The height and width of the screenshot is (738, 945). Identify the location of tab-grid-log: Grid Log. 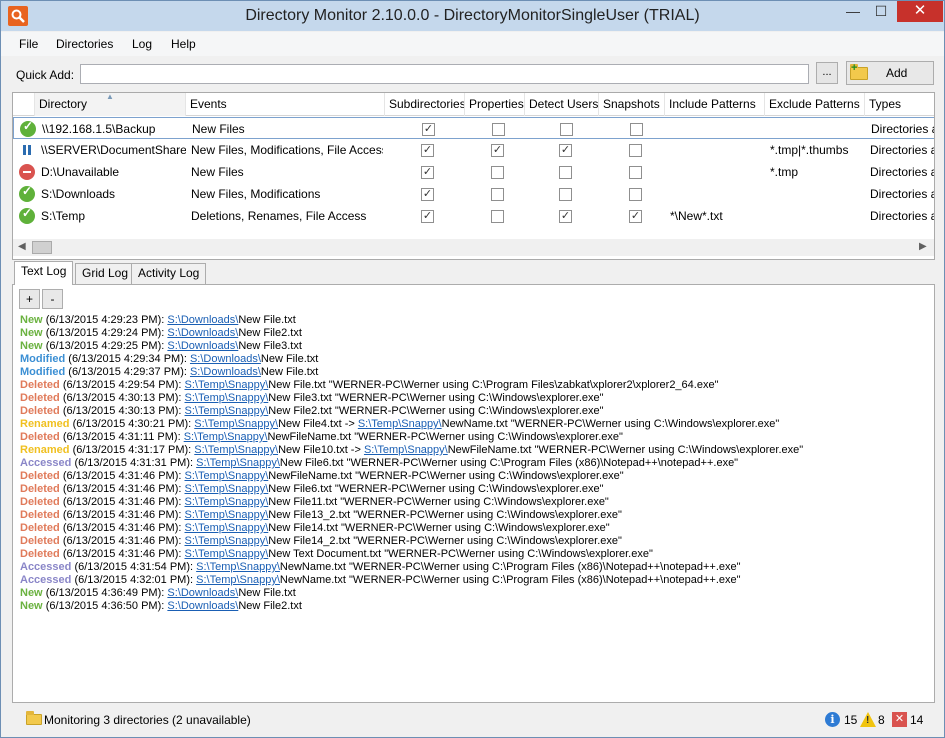
(105, 273).